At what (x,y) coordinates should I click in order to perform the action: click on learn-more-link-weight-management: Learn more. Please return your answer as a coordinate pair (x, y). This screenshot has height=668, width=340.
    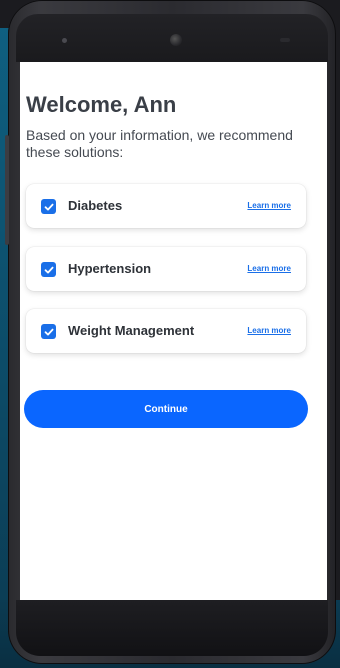
    Looking at the image, I should click on (269, 330).